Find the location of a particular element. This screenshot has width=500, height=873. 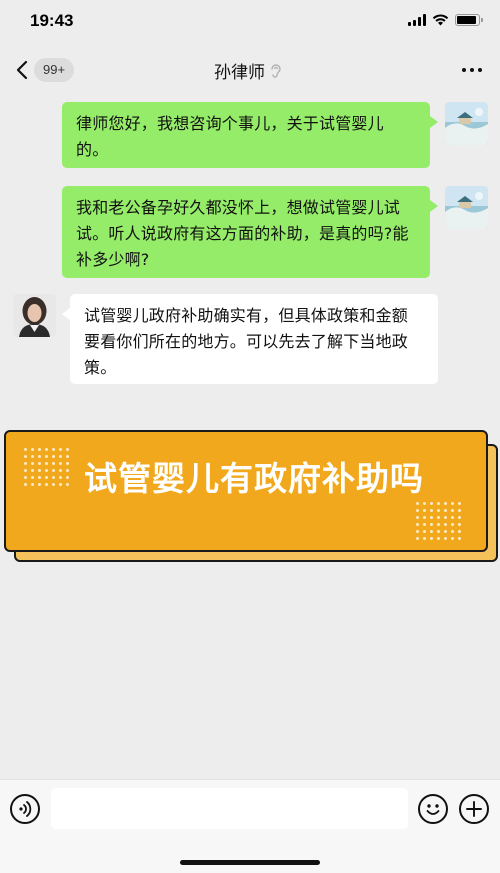

wifi-icon is located at coordinates (440, 20).